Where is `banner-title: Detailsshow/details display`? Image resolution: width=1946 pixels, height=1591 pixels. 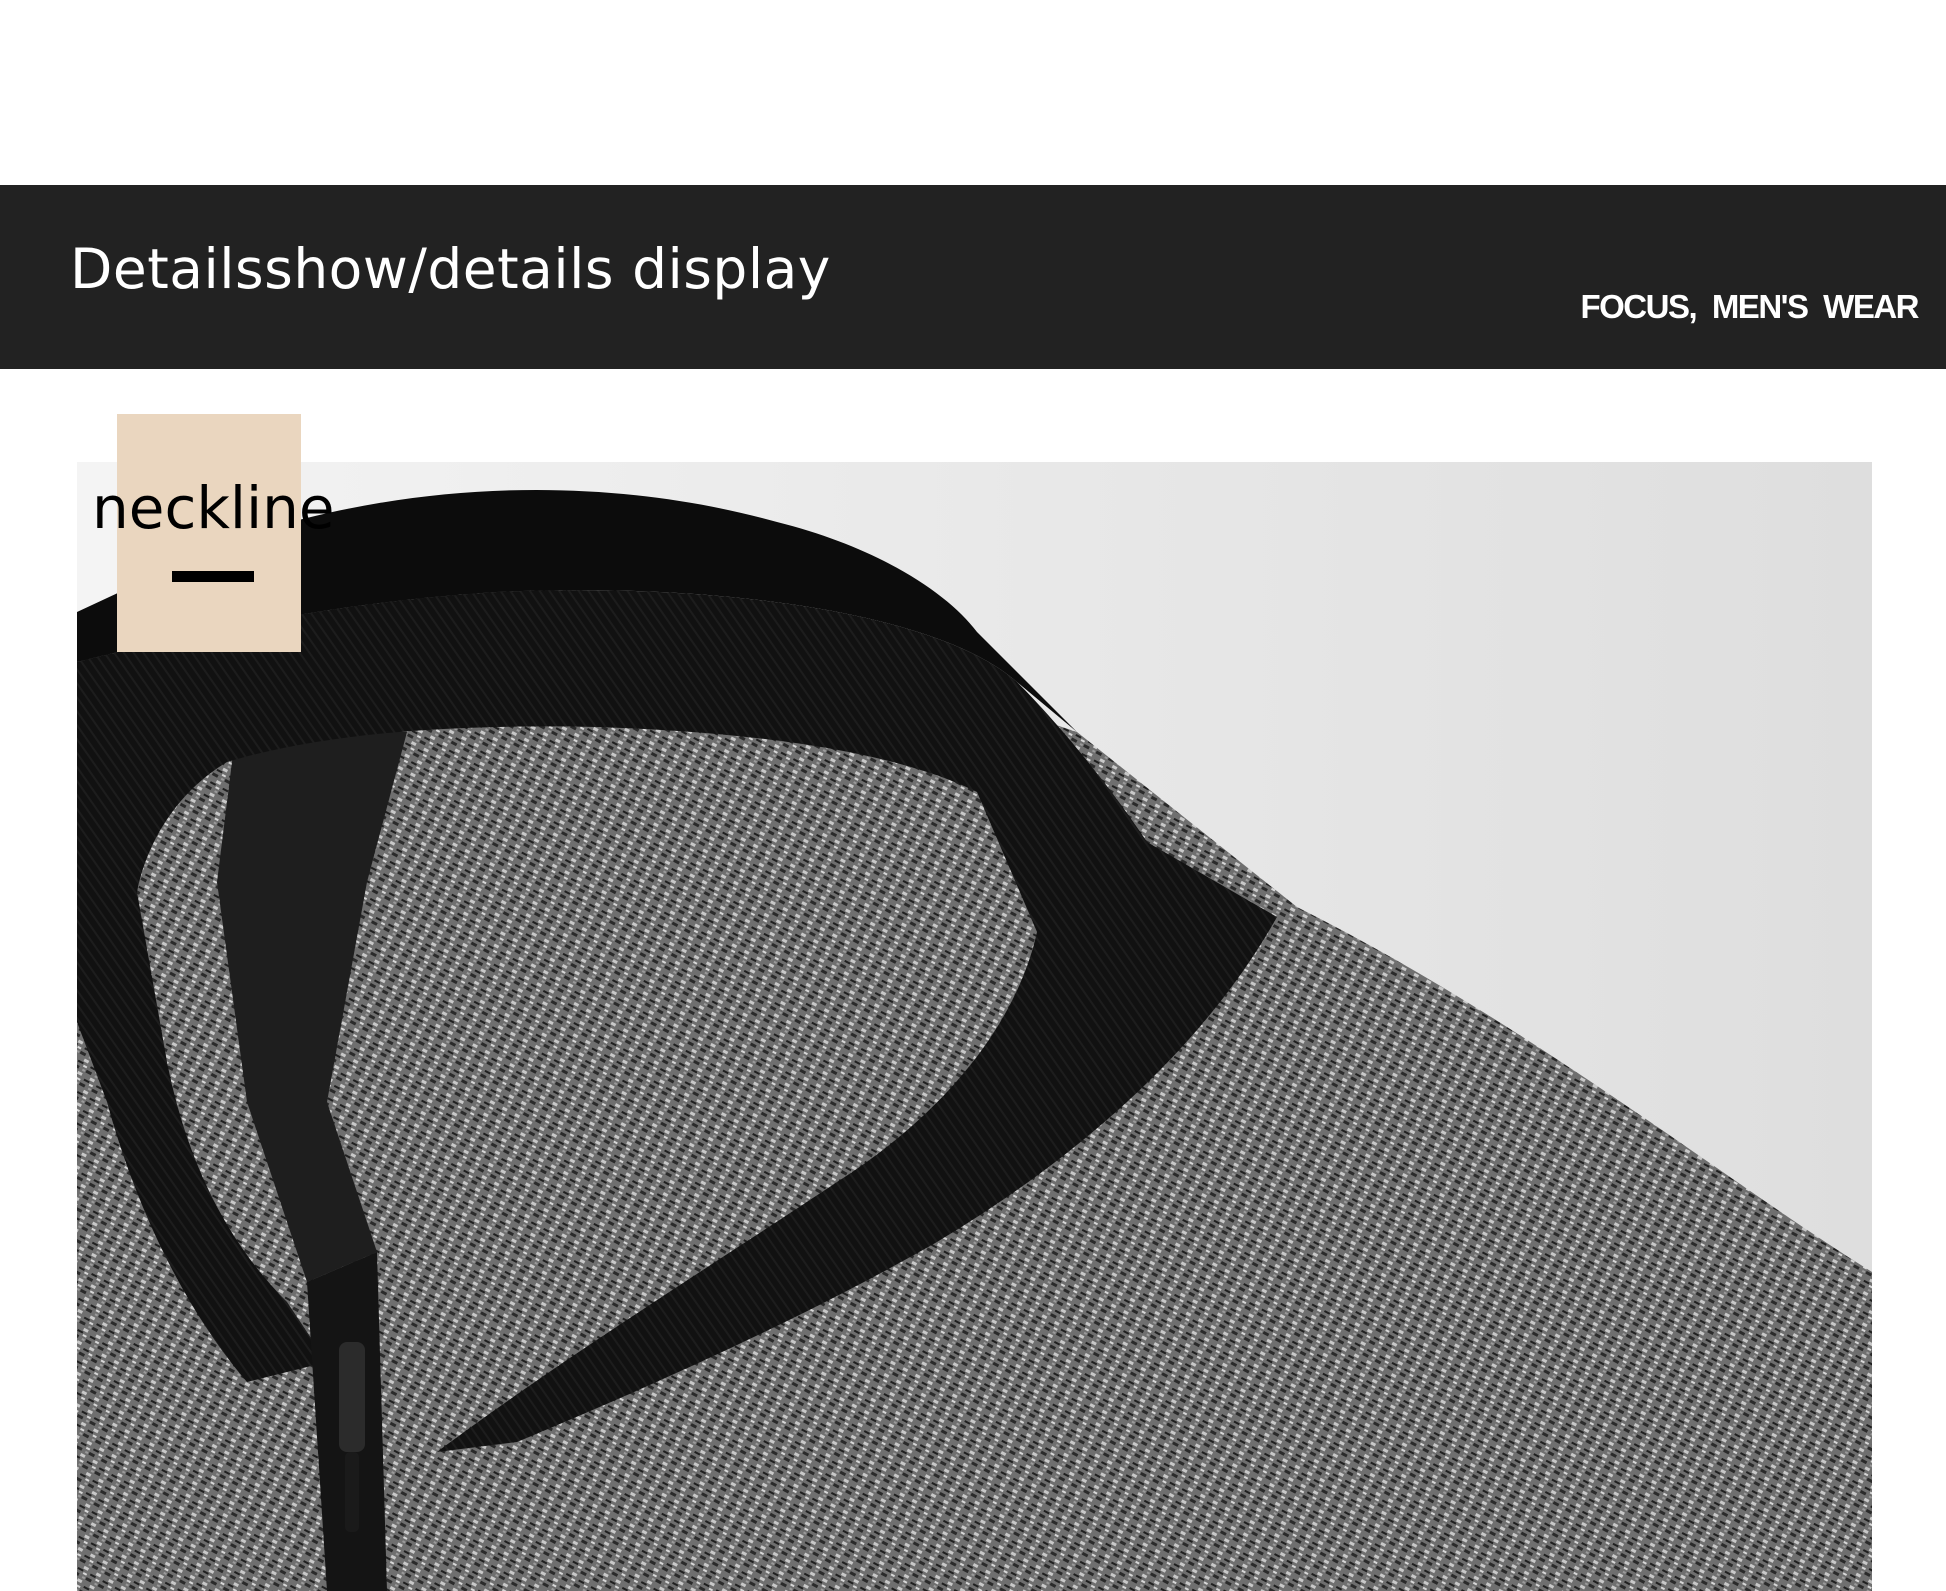
banner-title: Detailsshow/details display is located at coordinates (450, 269).